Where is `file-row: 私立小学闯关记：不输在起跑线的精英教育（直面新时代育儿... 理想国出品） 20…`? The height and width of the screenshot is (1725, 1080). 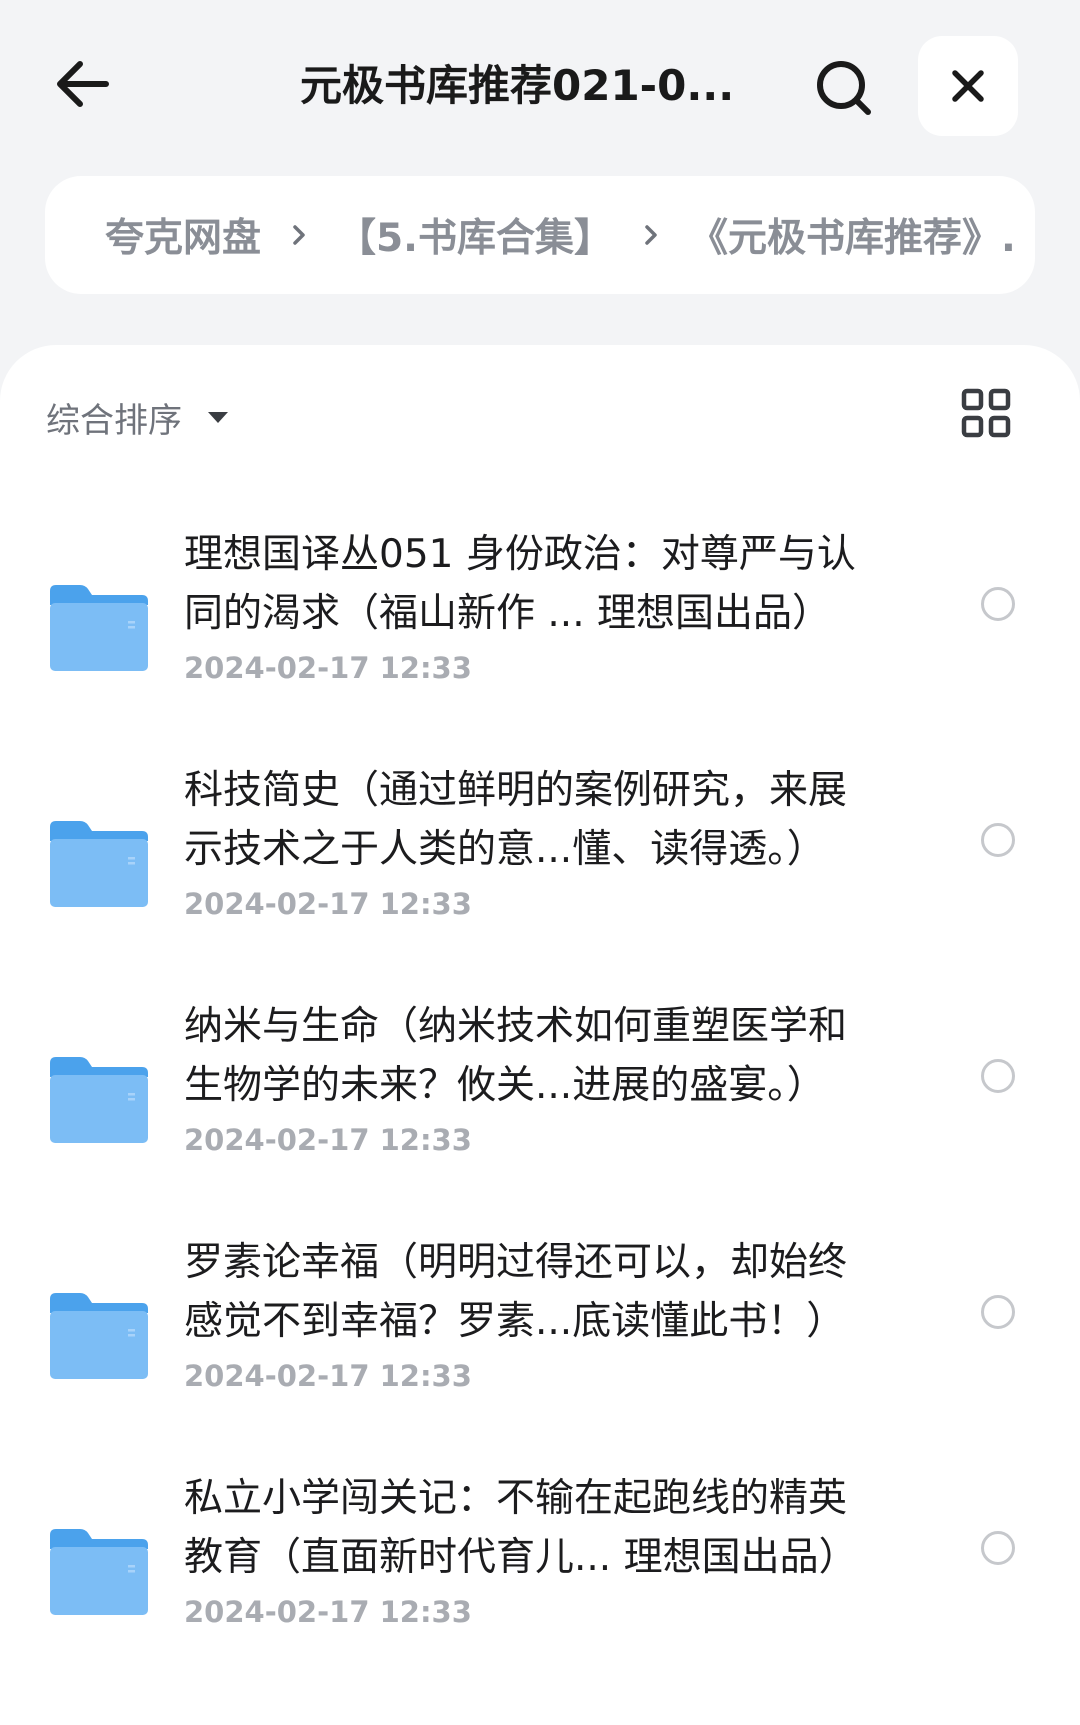
file-row: 私立小学闯关记：不输在起跑线的精英教育（直面新时代育儿... 理想国出品） 20… is located at coordinates (540, 1587).